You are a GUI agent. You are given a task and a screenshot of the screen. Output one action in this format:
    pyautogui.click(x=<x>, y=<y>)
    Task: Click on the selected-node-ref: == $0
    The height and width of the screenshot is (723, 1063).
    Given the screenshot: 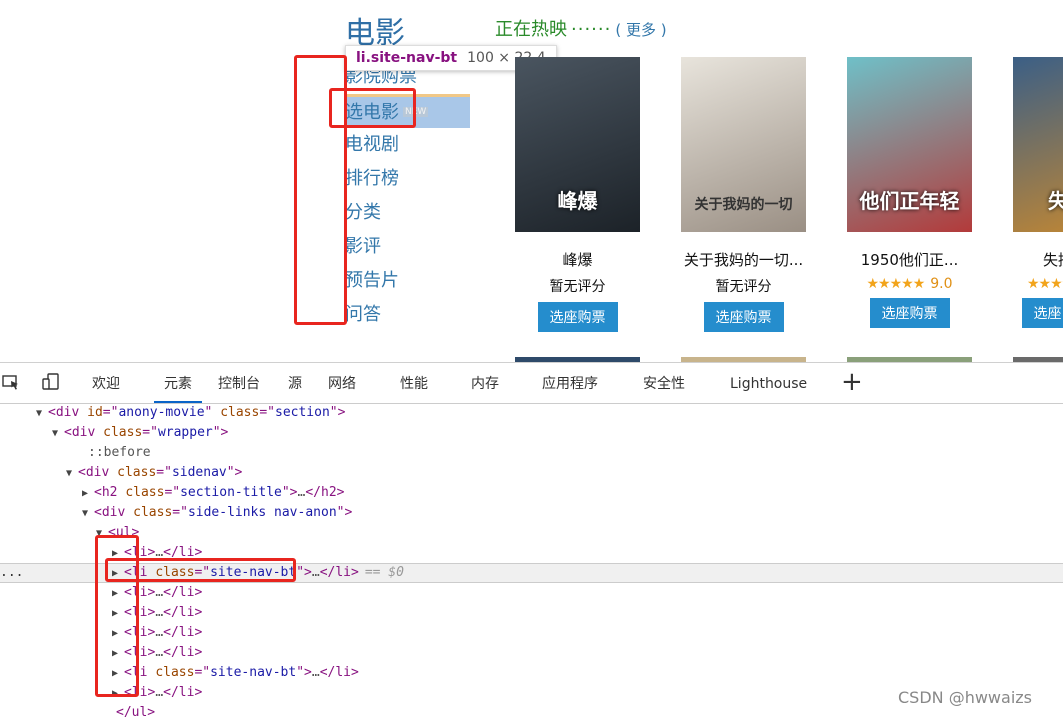 What is the action you would take?
    pyautogui.click(x=384, y=572)
    